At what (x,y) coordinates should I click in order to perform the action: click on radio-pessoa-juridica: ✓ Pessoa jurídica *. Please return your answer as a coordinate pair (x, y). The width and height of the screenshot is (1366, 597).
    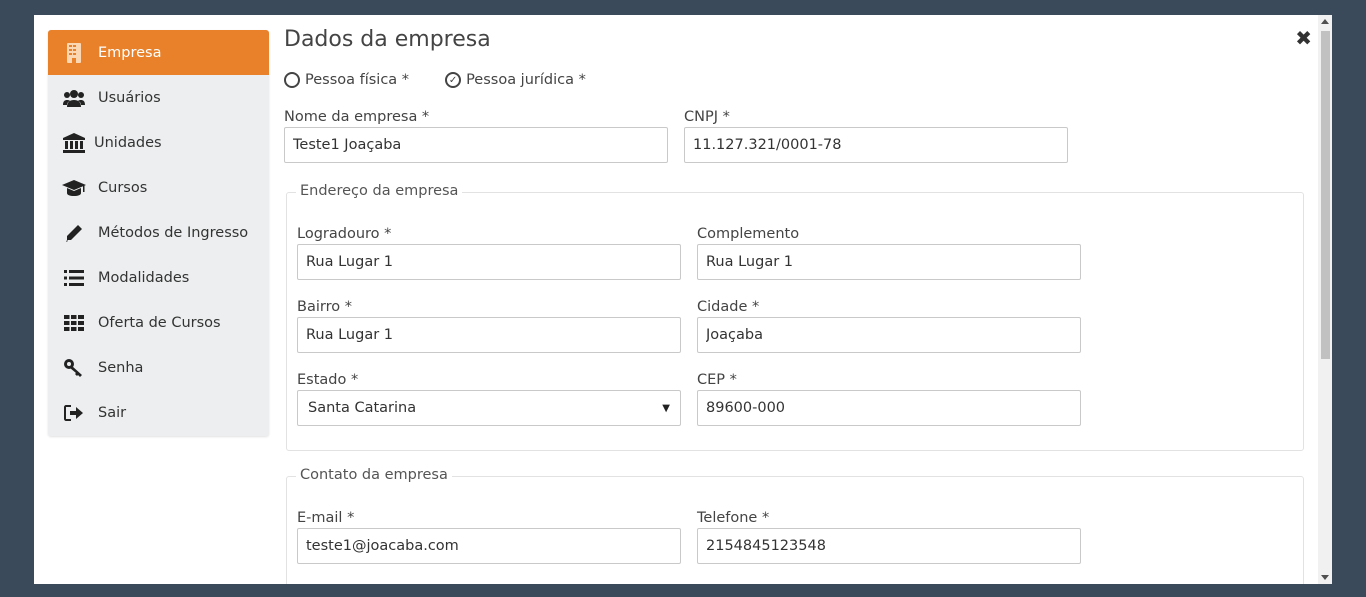
    Looking at the image, I should click on (515, 80).